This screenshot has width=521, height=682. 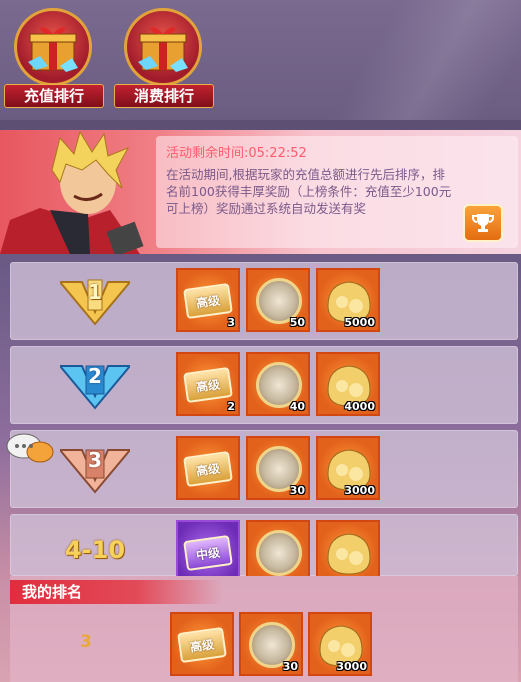 What do you see at coordinates (278, 384) in the screenshot?
I see `reward-item: 40` at bounding box center [278, 384].